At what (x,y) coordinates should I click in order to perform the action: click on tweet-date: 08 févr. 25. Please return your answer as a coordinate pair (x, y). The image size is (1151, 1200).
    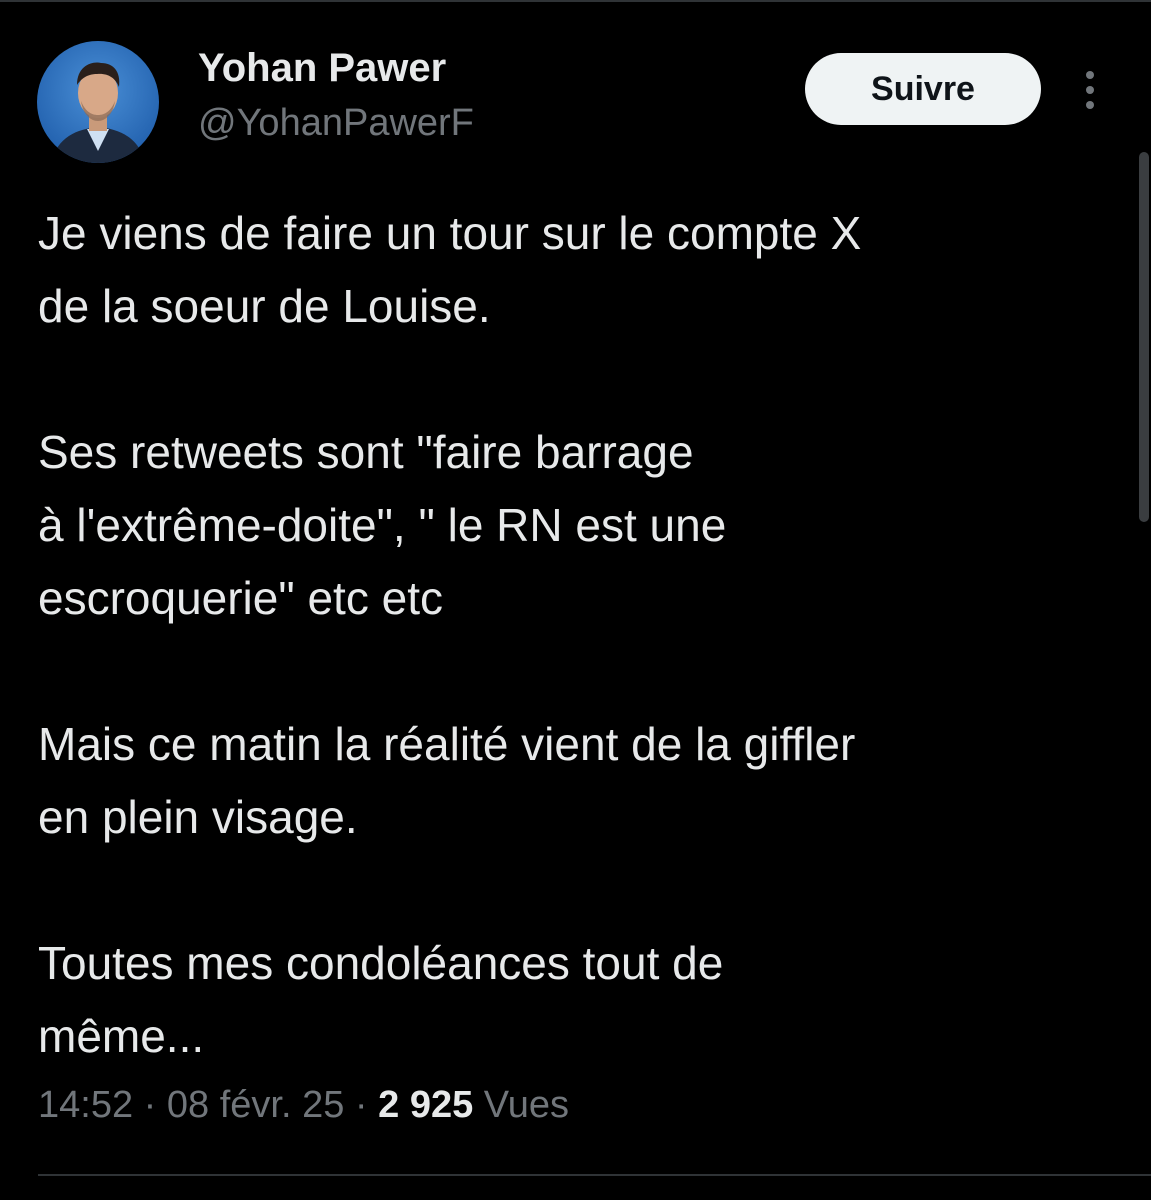
    Looking at the image, I should click on (255, 1105).